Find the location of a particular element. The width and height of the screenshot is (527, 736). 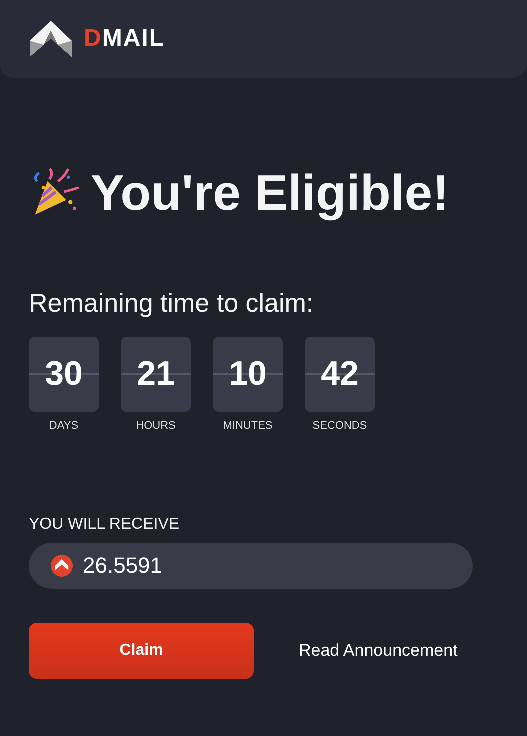

unit-label: DAYS is located at coordinates (64, 426).